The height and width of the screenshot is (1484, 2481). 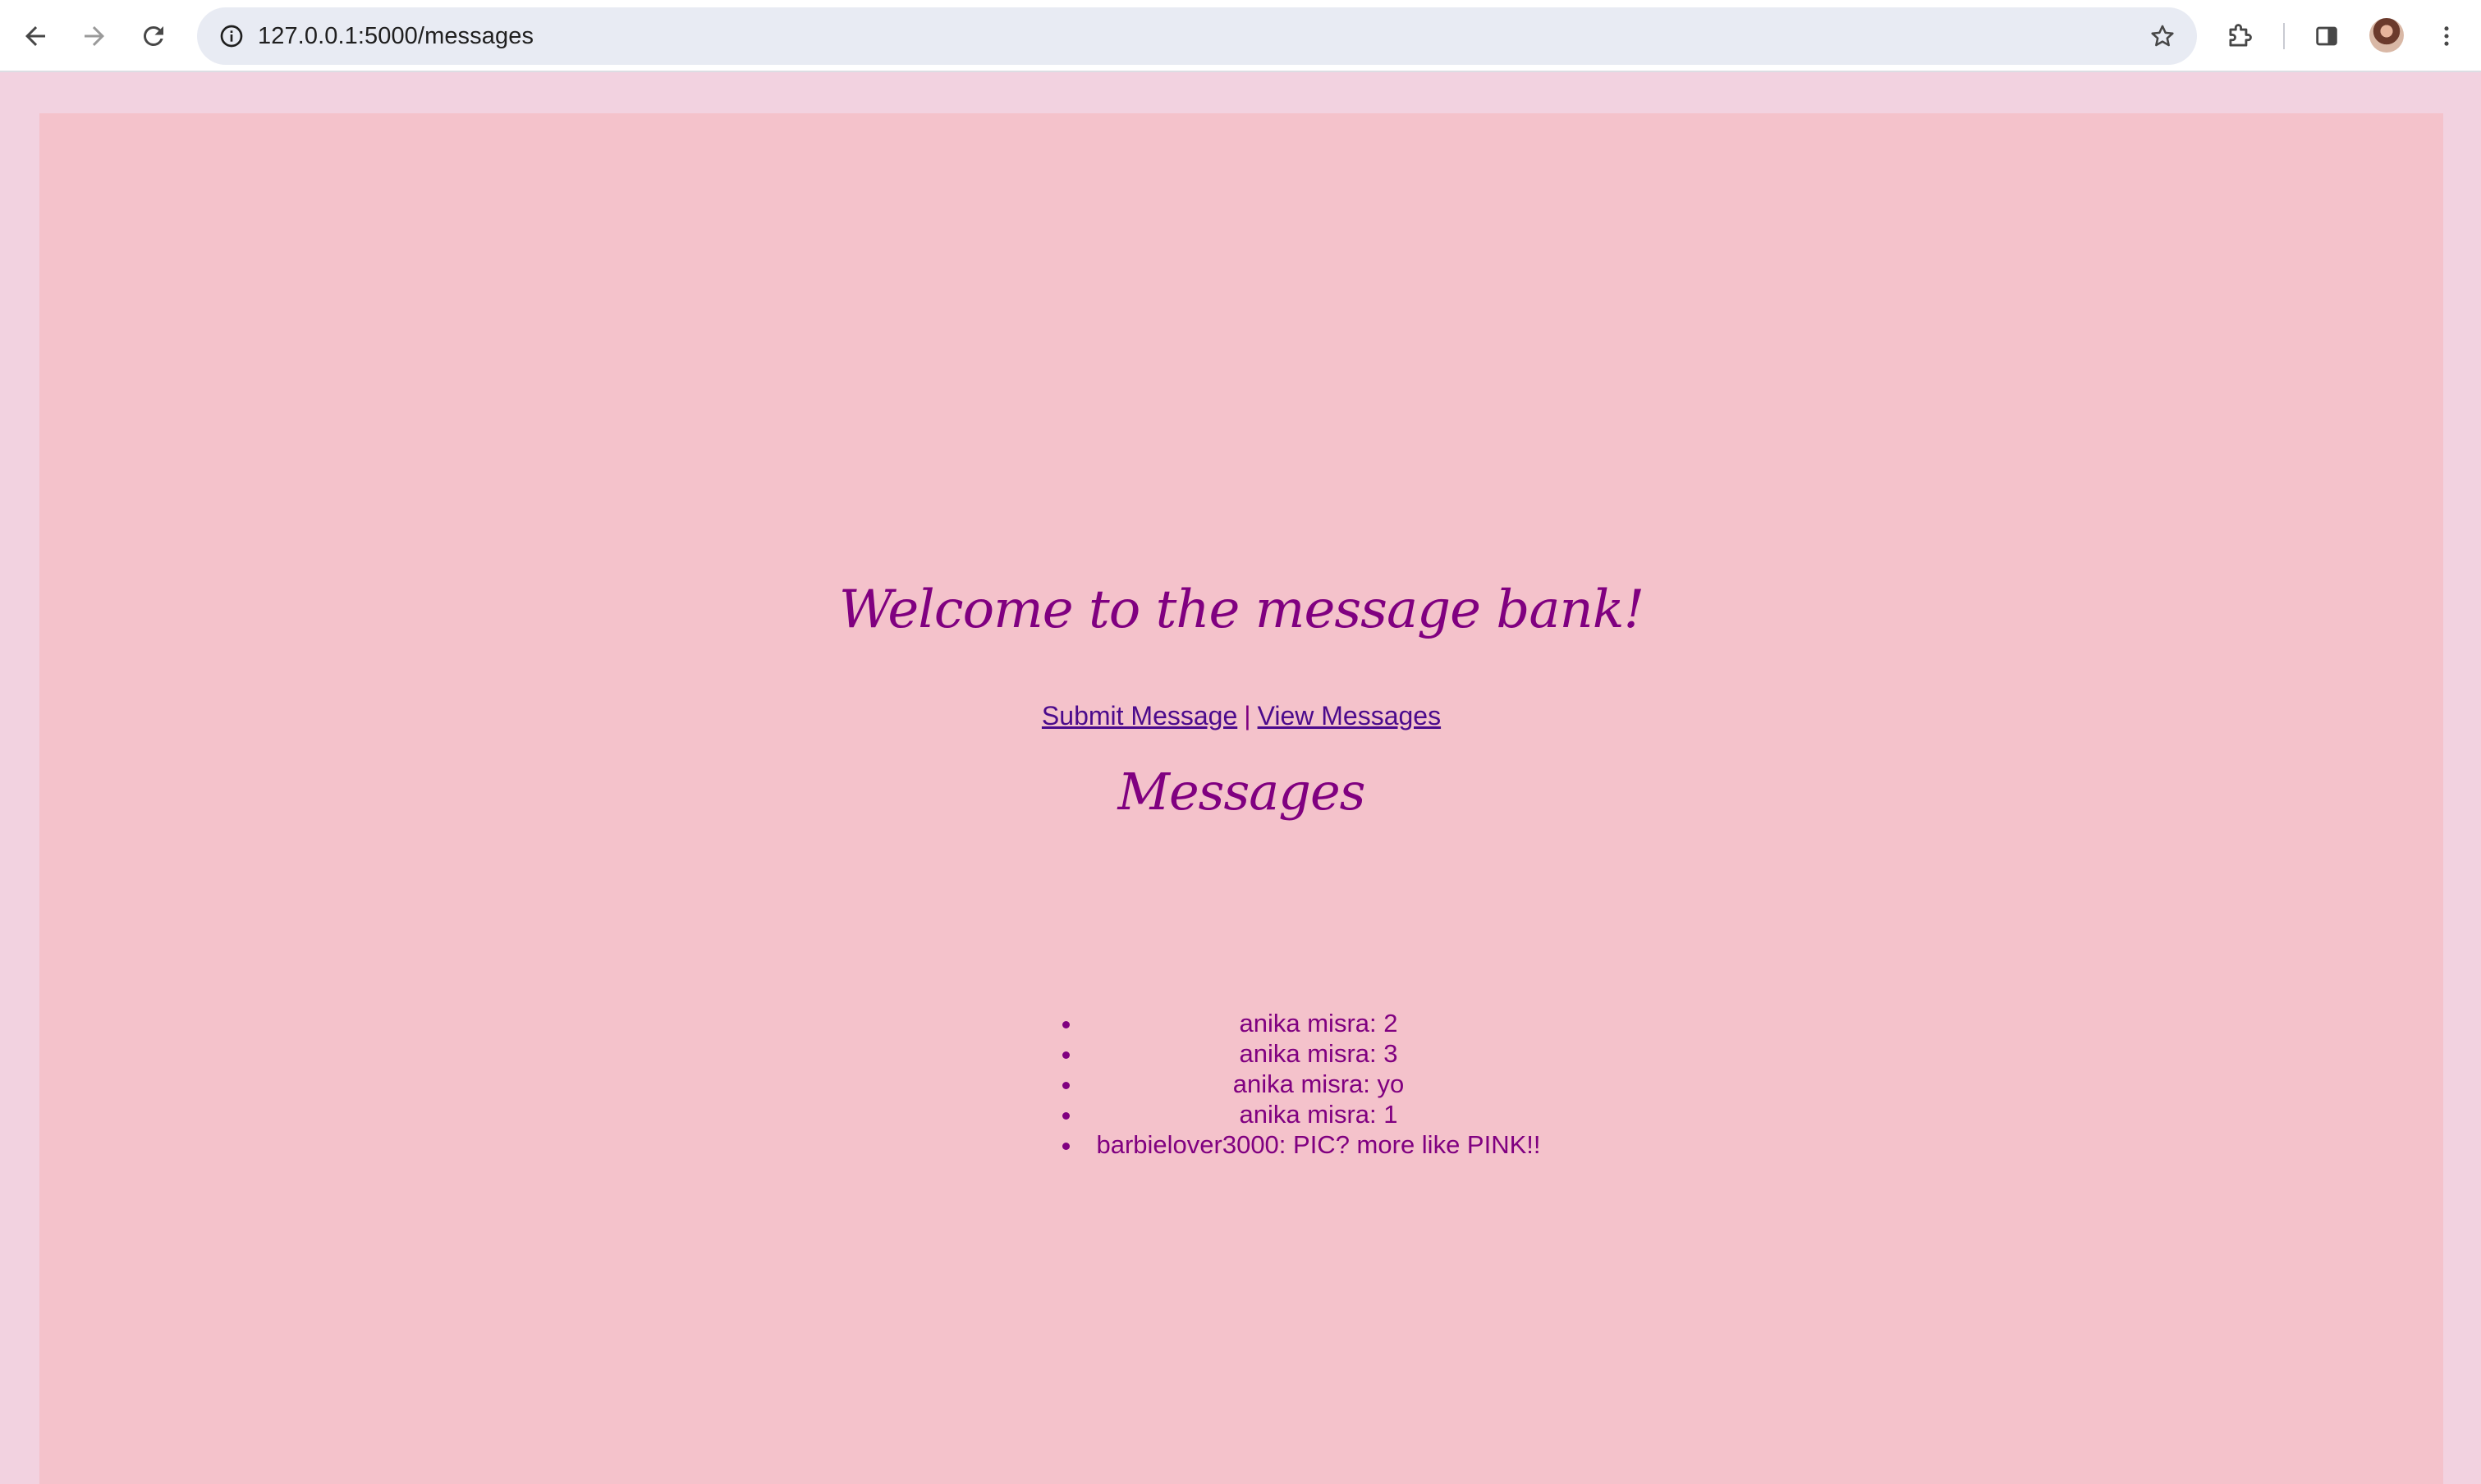 What do you see at coordinates (1318, 1053) in the screenshot?
I see `list-item: anika misra: 3` at bounding box center [1318, 1053].